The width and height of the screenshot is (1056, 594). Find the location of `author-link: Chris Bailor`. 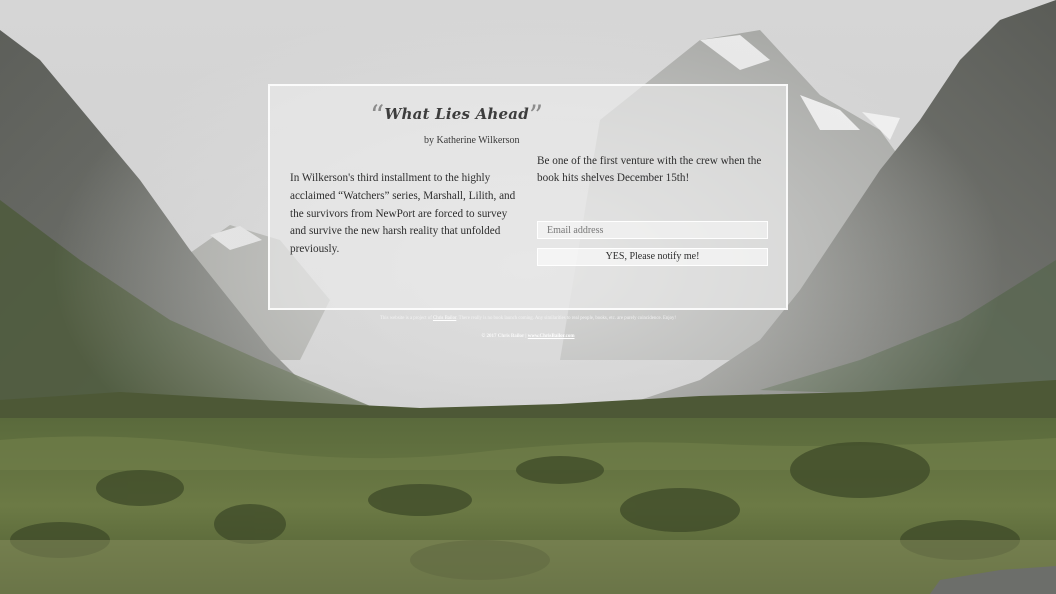

author-link: Chris Bailor is located at coordinates (444, 318).